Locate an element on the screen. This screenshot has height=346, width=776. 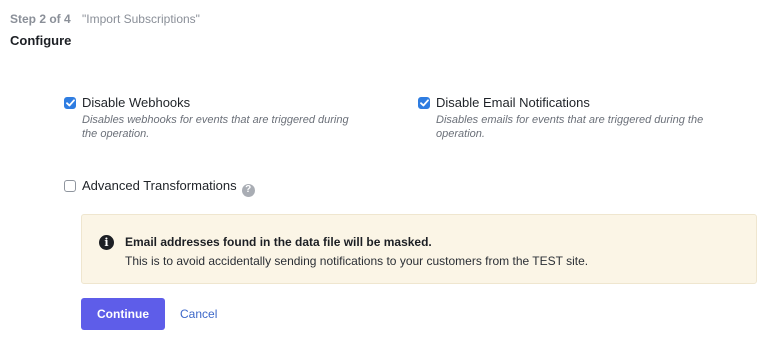
step-name: "Import Subscriptions" is located at coordinates (141, 19).